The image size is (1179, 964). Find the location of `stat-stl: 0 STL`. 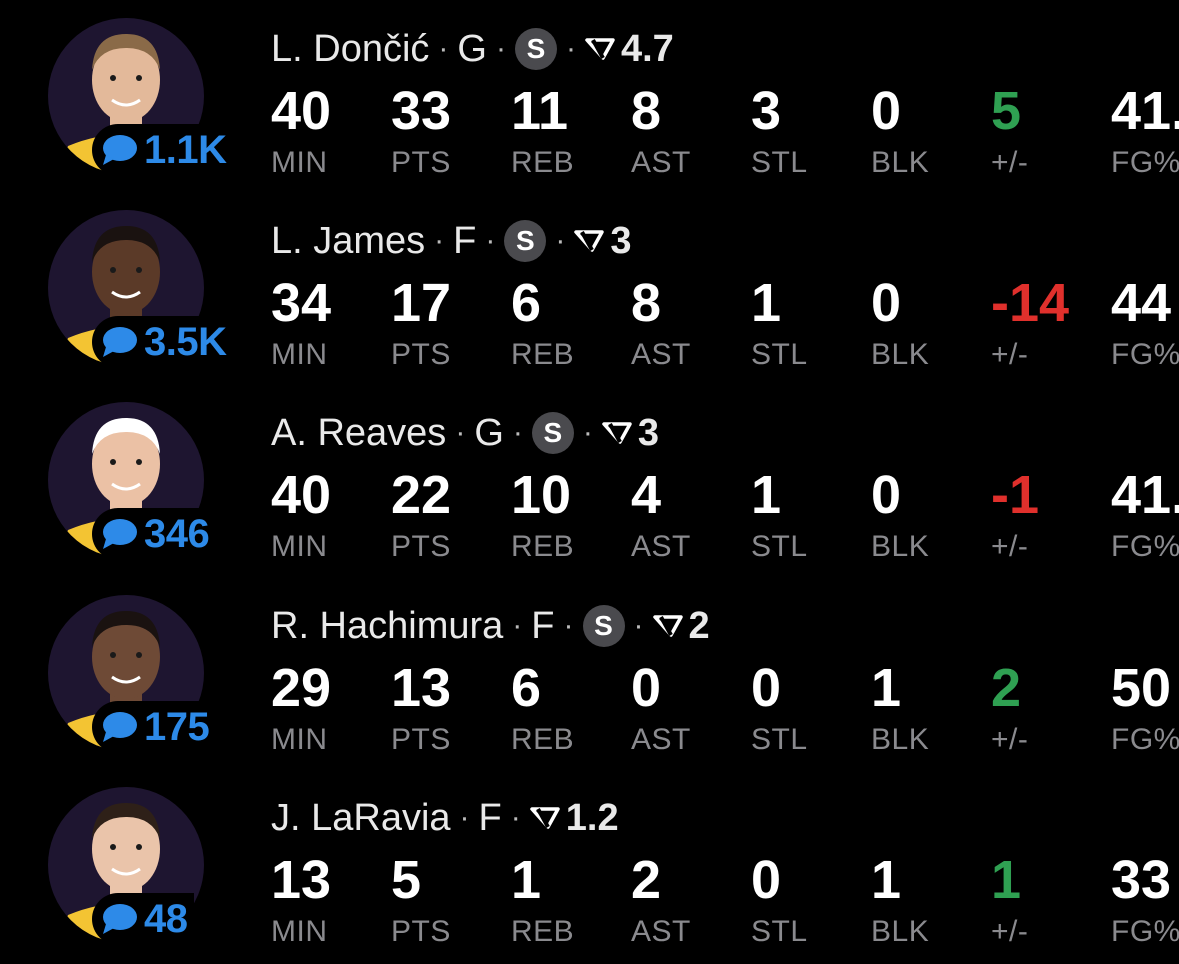

stat-stl: 0 STL is located at coordinates (811, 708).